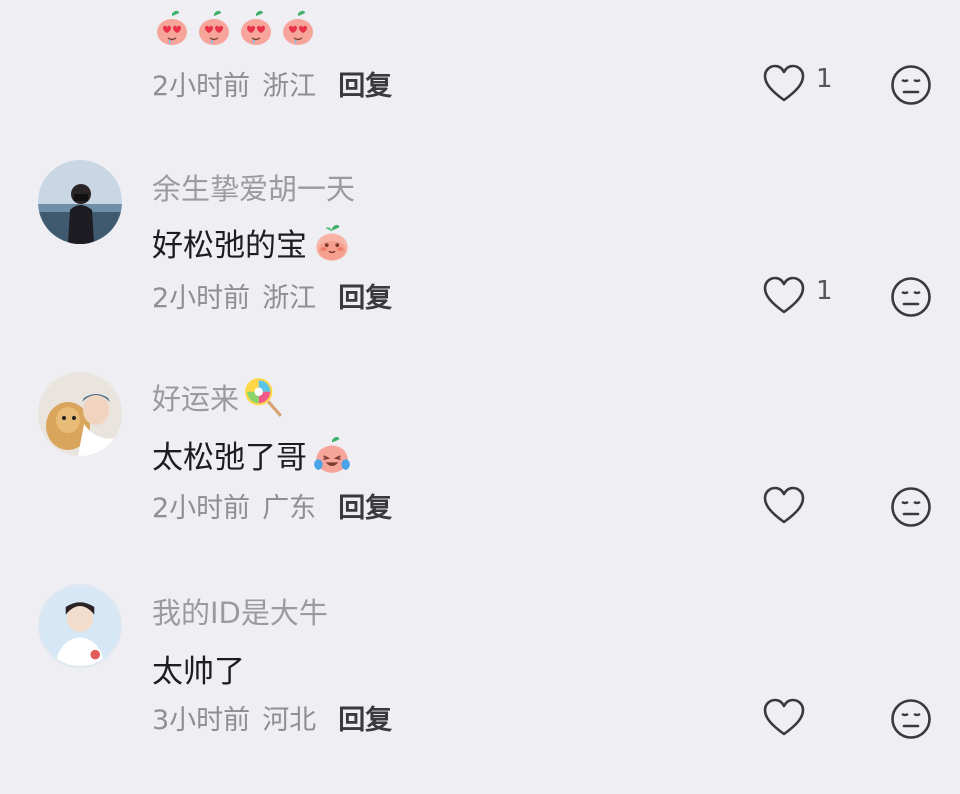  I want to click on lollipop-emoji, so click(264, 397).